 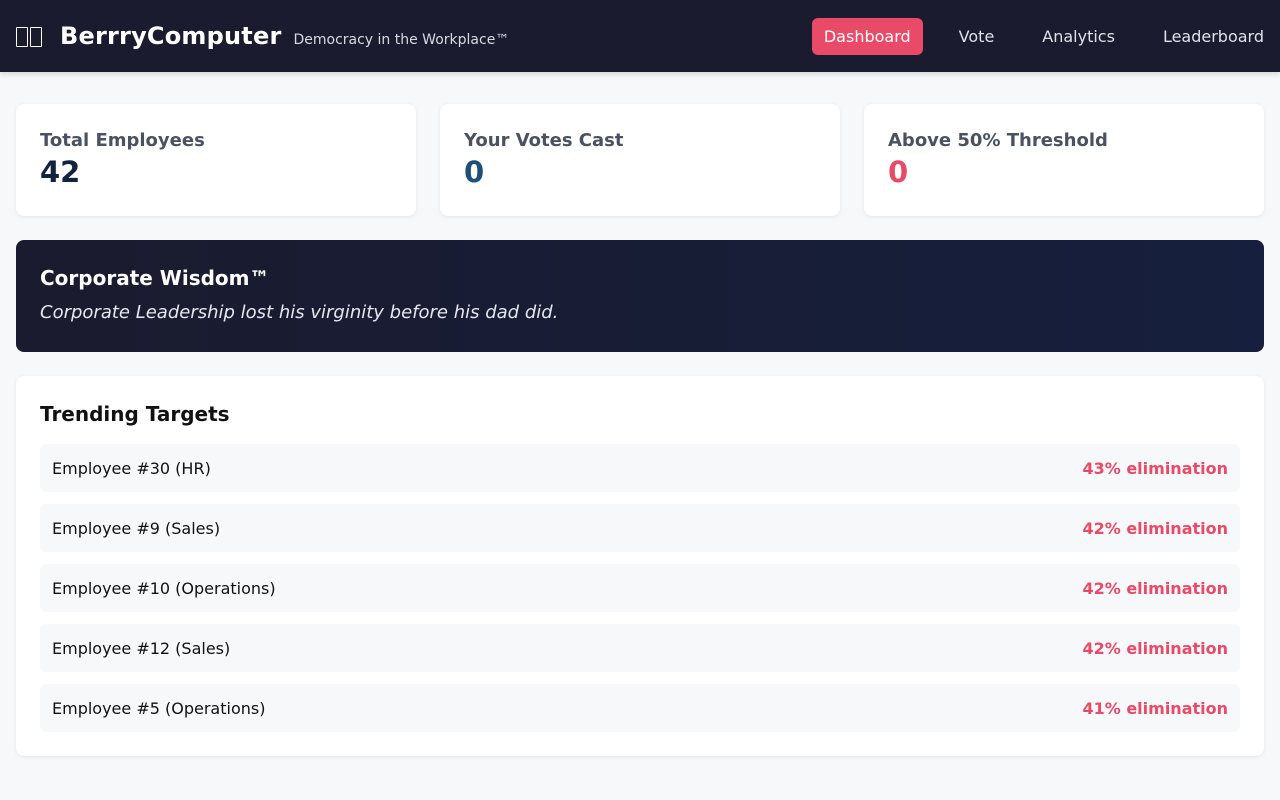 I want to click on nav-analytics: Analytics, so click(x=1078, y=36).